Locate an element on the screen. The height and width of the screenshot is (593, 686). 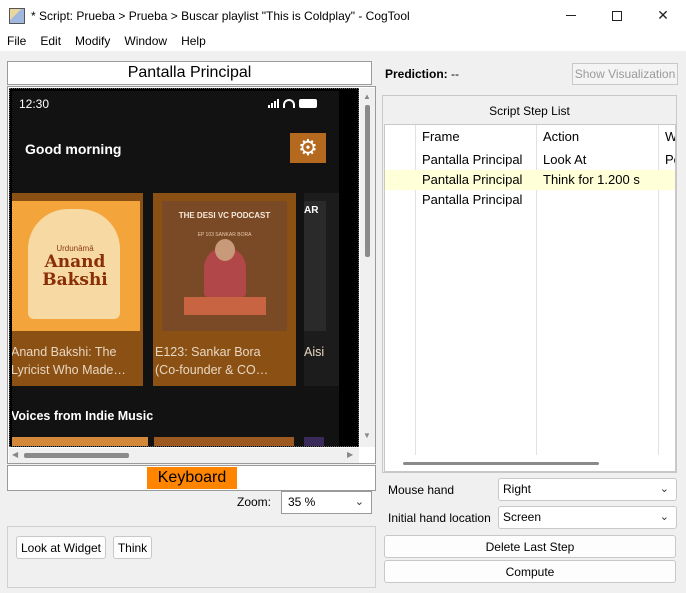
cogtool-app-icon is located at coordinates (17, 15).